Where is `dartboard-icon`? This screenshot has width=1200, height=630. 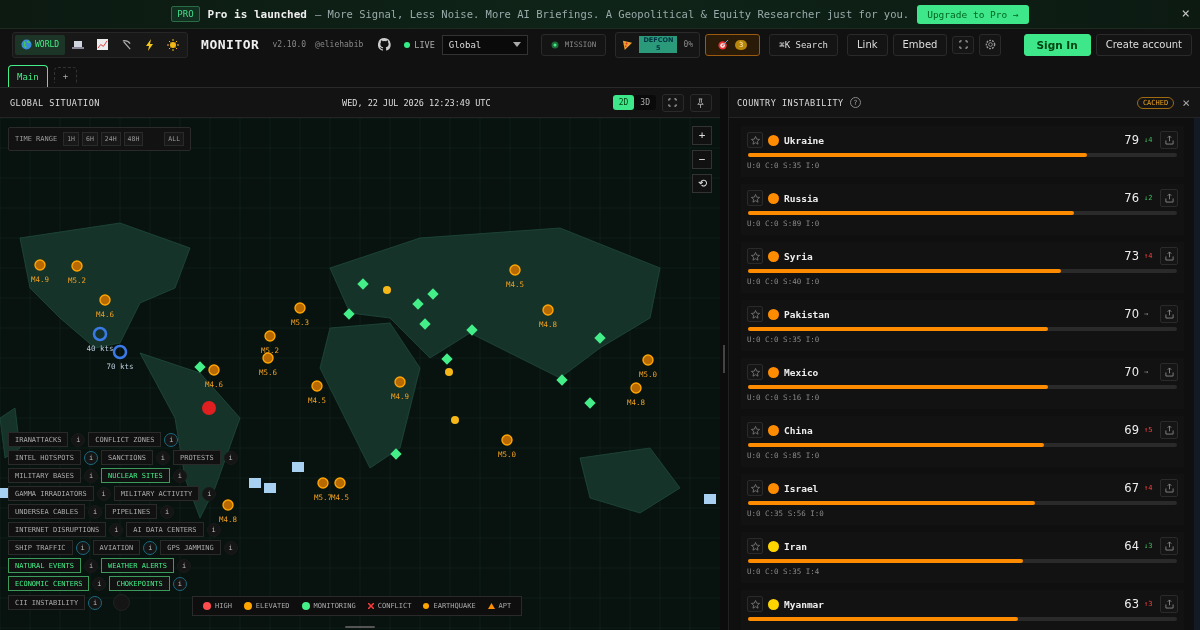 dartboard-icon is located at coordinates (724, 44).